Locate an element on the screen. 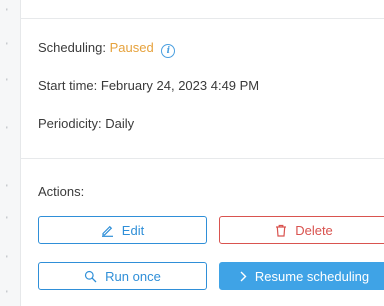  actions-label: Actions: is located at coordinates (61, 191).